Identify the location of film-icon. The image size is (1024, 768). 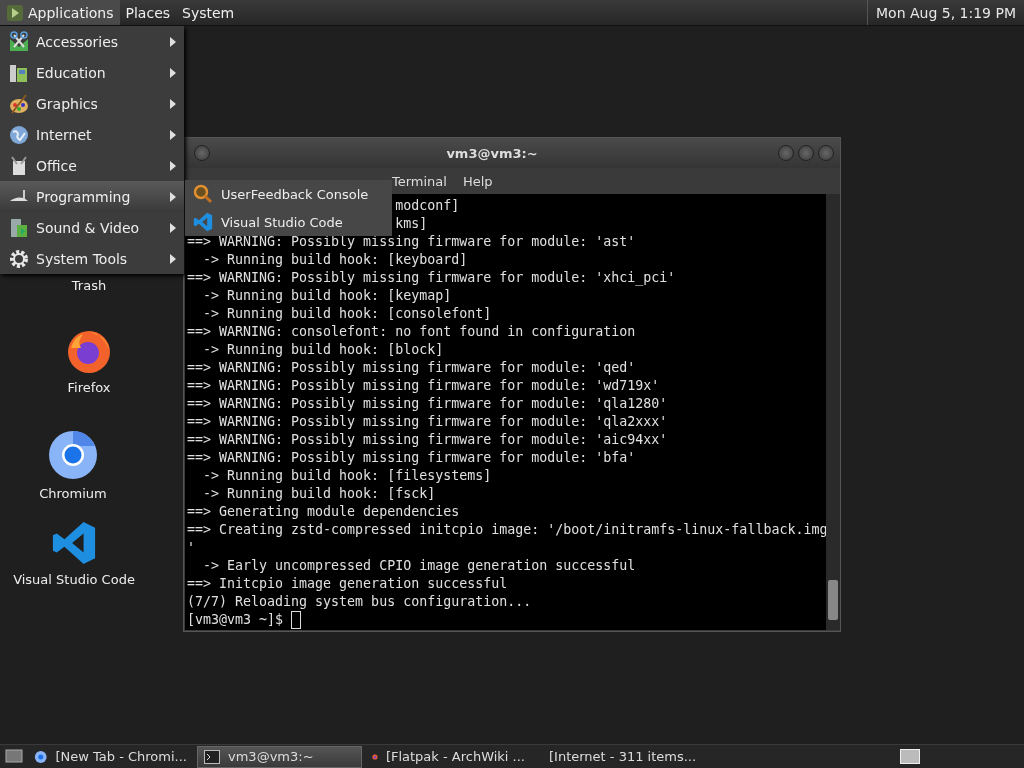
(19, 227).